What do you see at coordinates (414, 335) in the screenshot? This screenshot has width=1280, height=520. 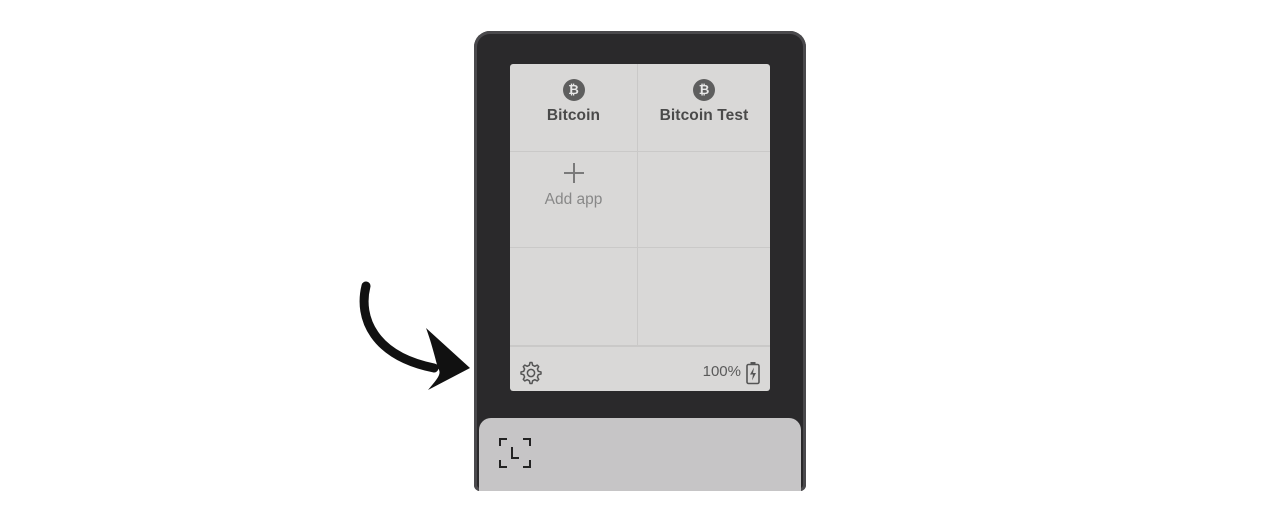 I see `curved-arrow-icon` at bounding box center [414, 335].